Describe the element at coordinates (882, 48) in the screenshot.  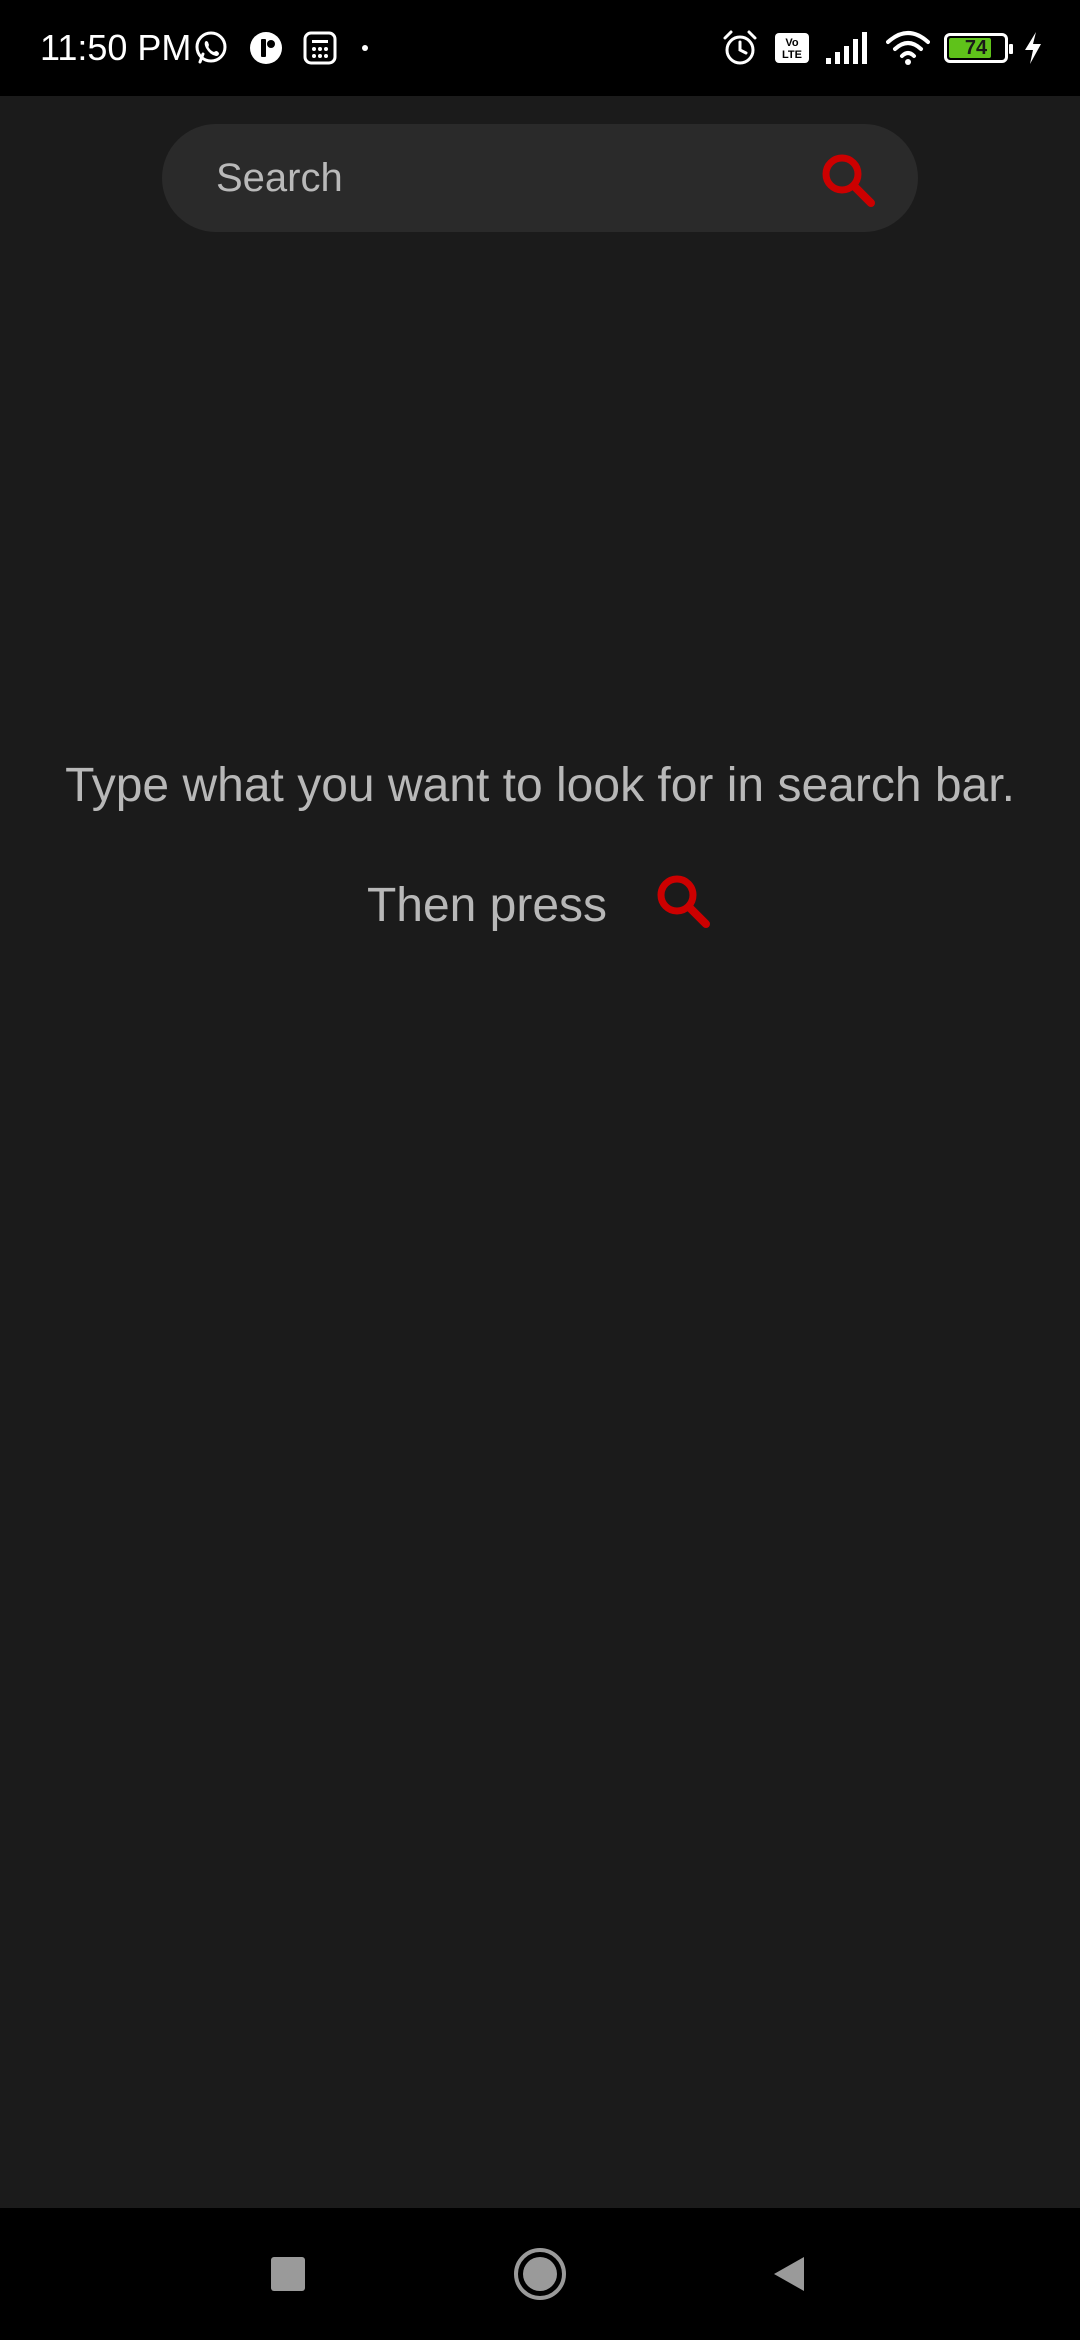
I see `status-system-icons: Vo LTE 74` at that location.